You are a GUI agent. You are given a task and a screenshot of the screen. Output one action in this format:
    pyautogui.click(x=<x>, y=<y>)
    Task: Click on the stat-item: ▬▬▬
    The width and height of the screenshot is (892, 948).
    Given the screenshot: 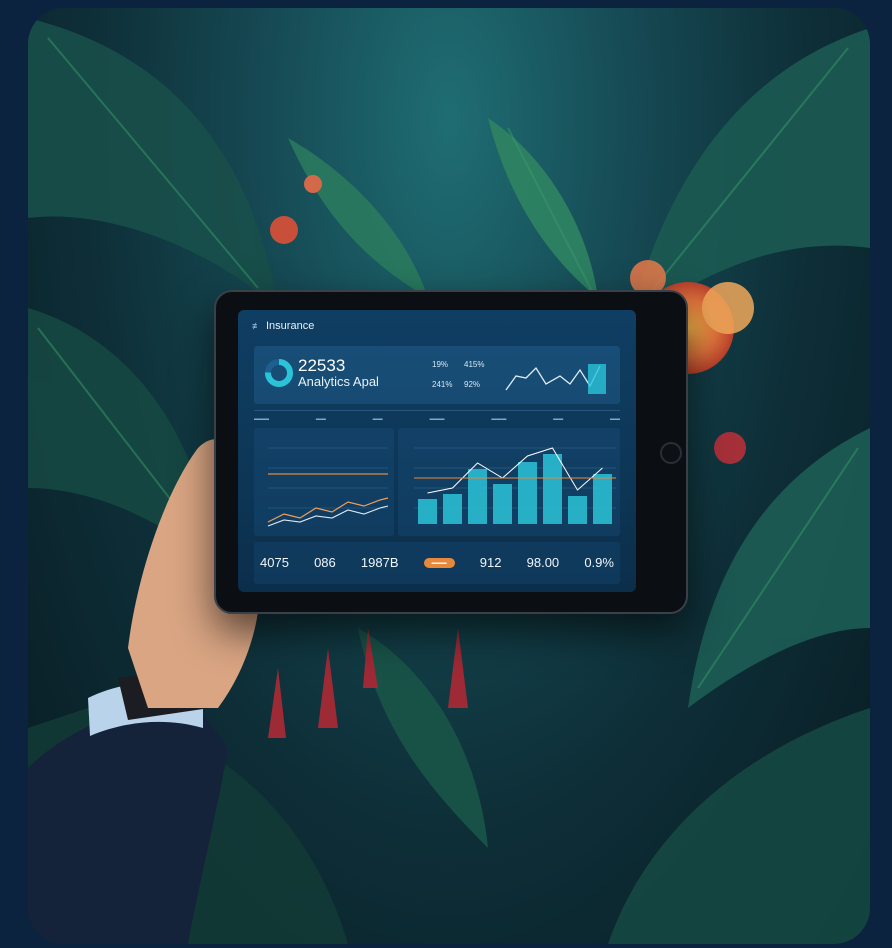 What is the action you would take?
    pyautogui.click(x=439, y=563)
    